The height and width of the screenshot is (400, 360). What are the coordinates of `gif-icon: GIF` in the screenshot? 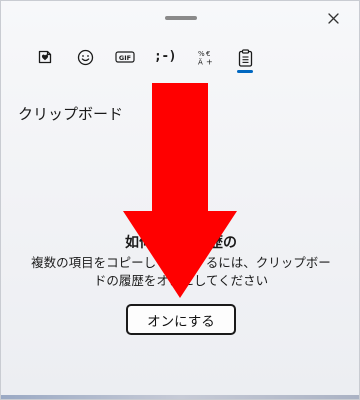 It's located at (125, 59).